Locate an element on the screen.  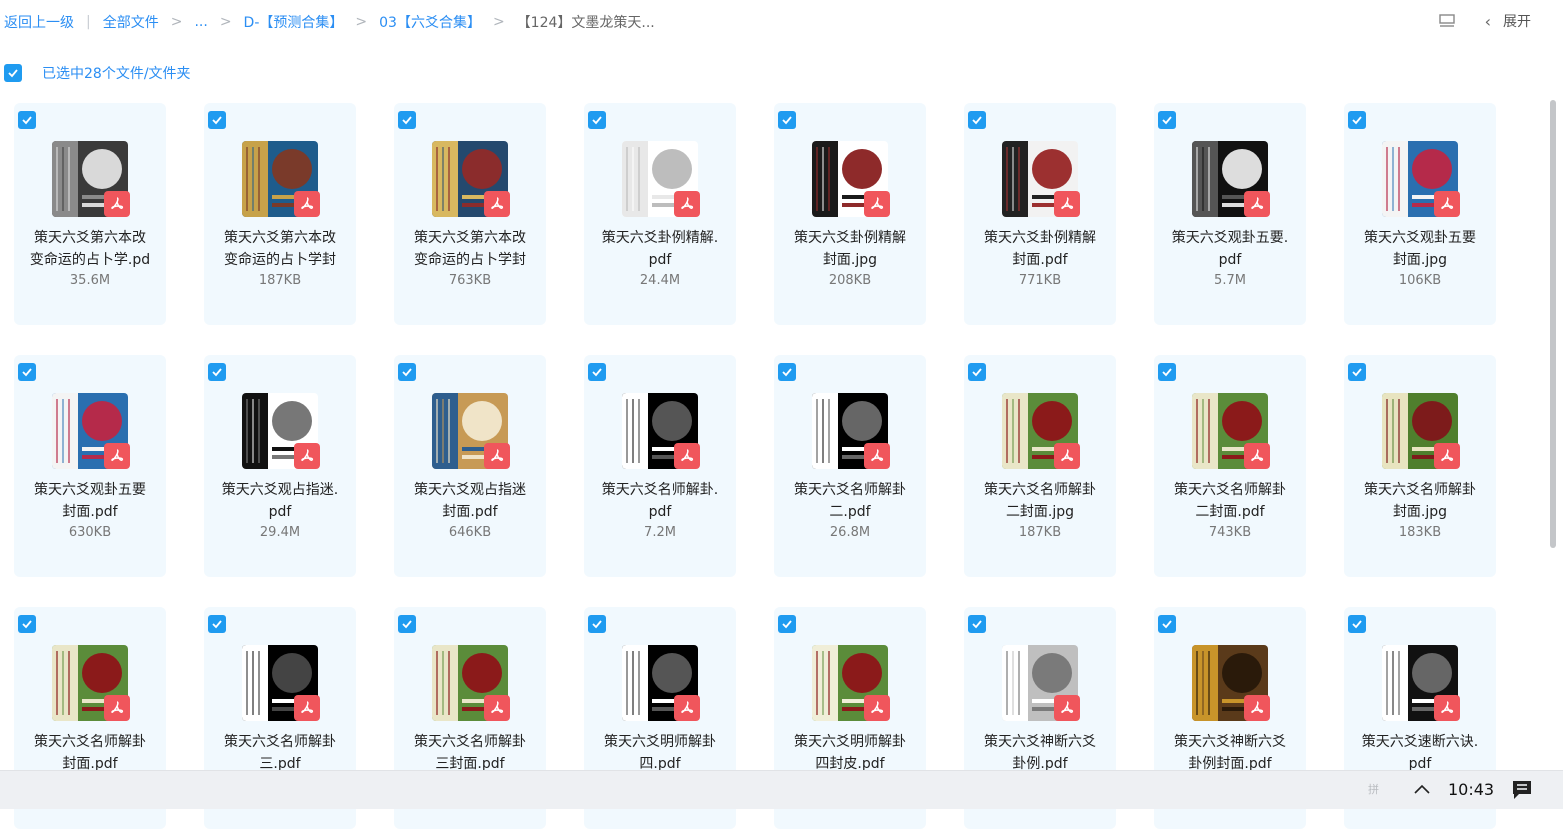
file-name: 策天六爻卦例精解 封面.pdf is located at coordinates (1040, 249).